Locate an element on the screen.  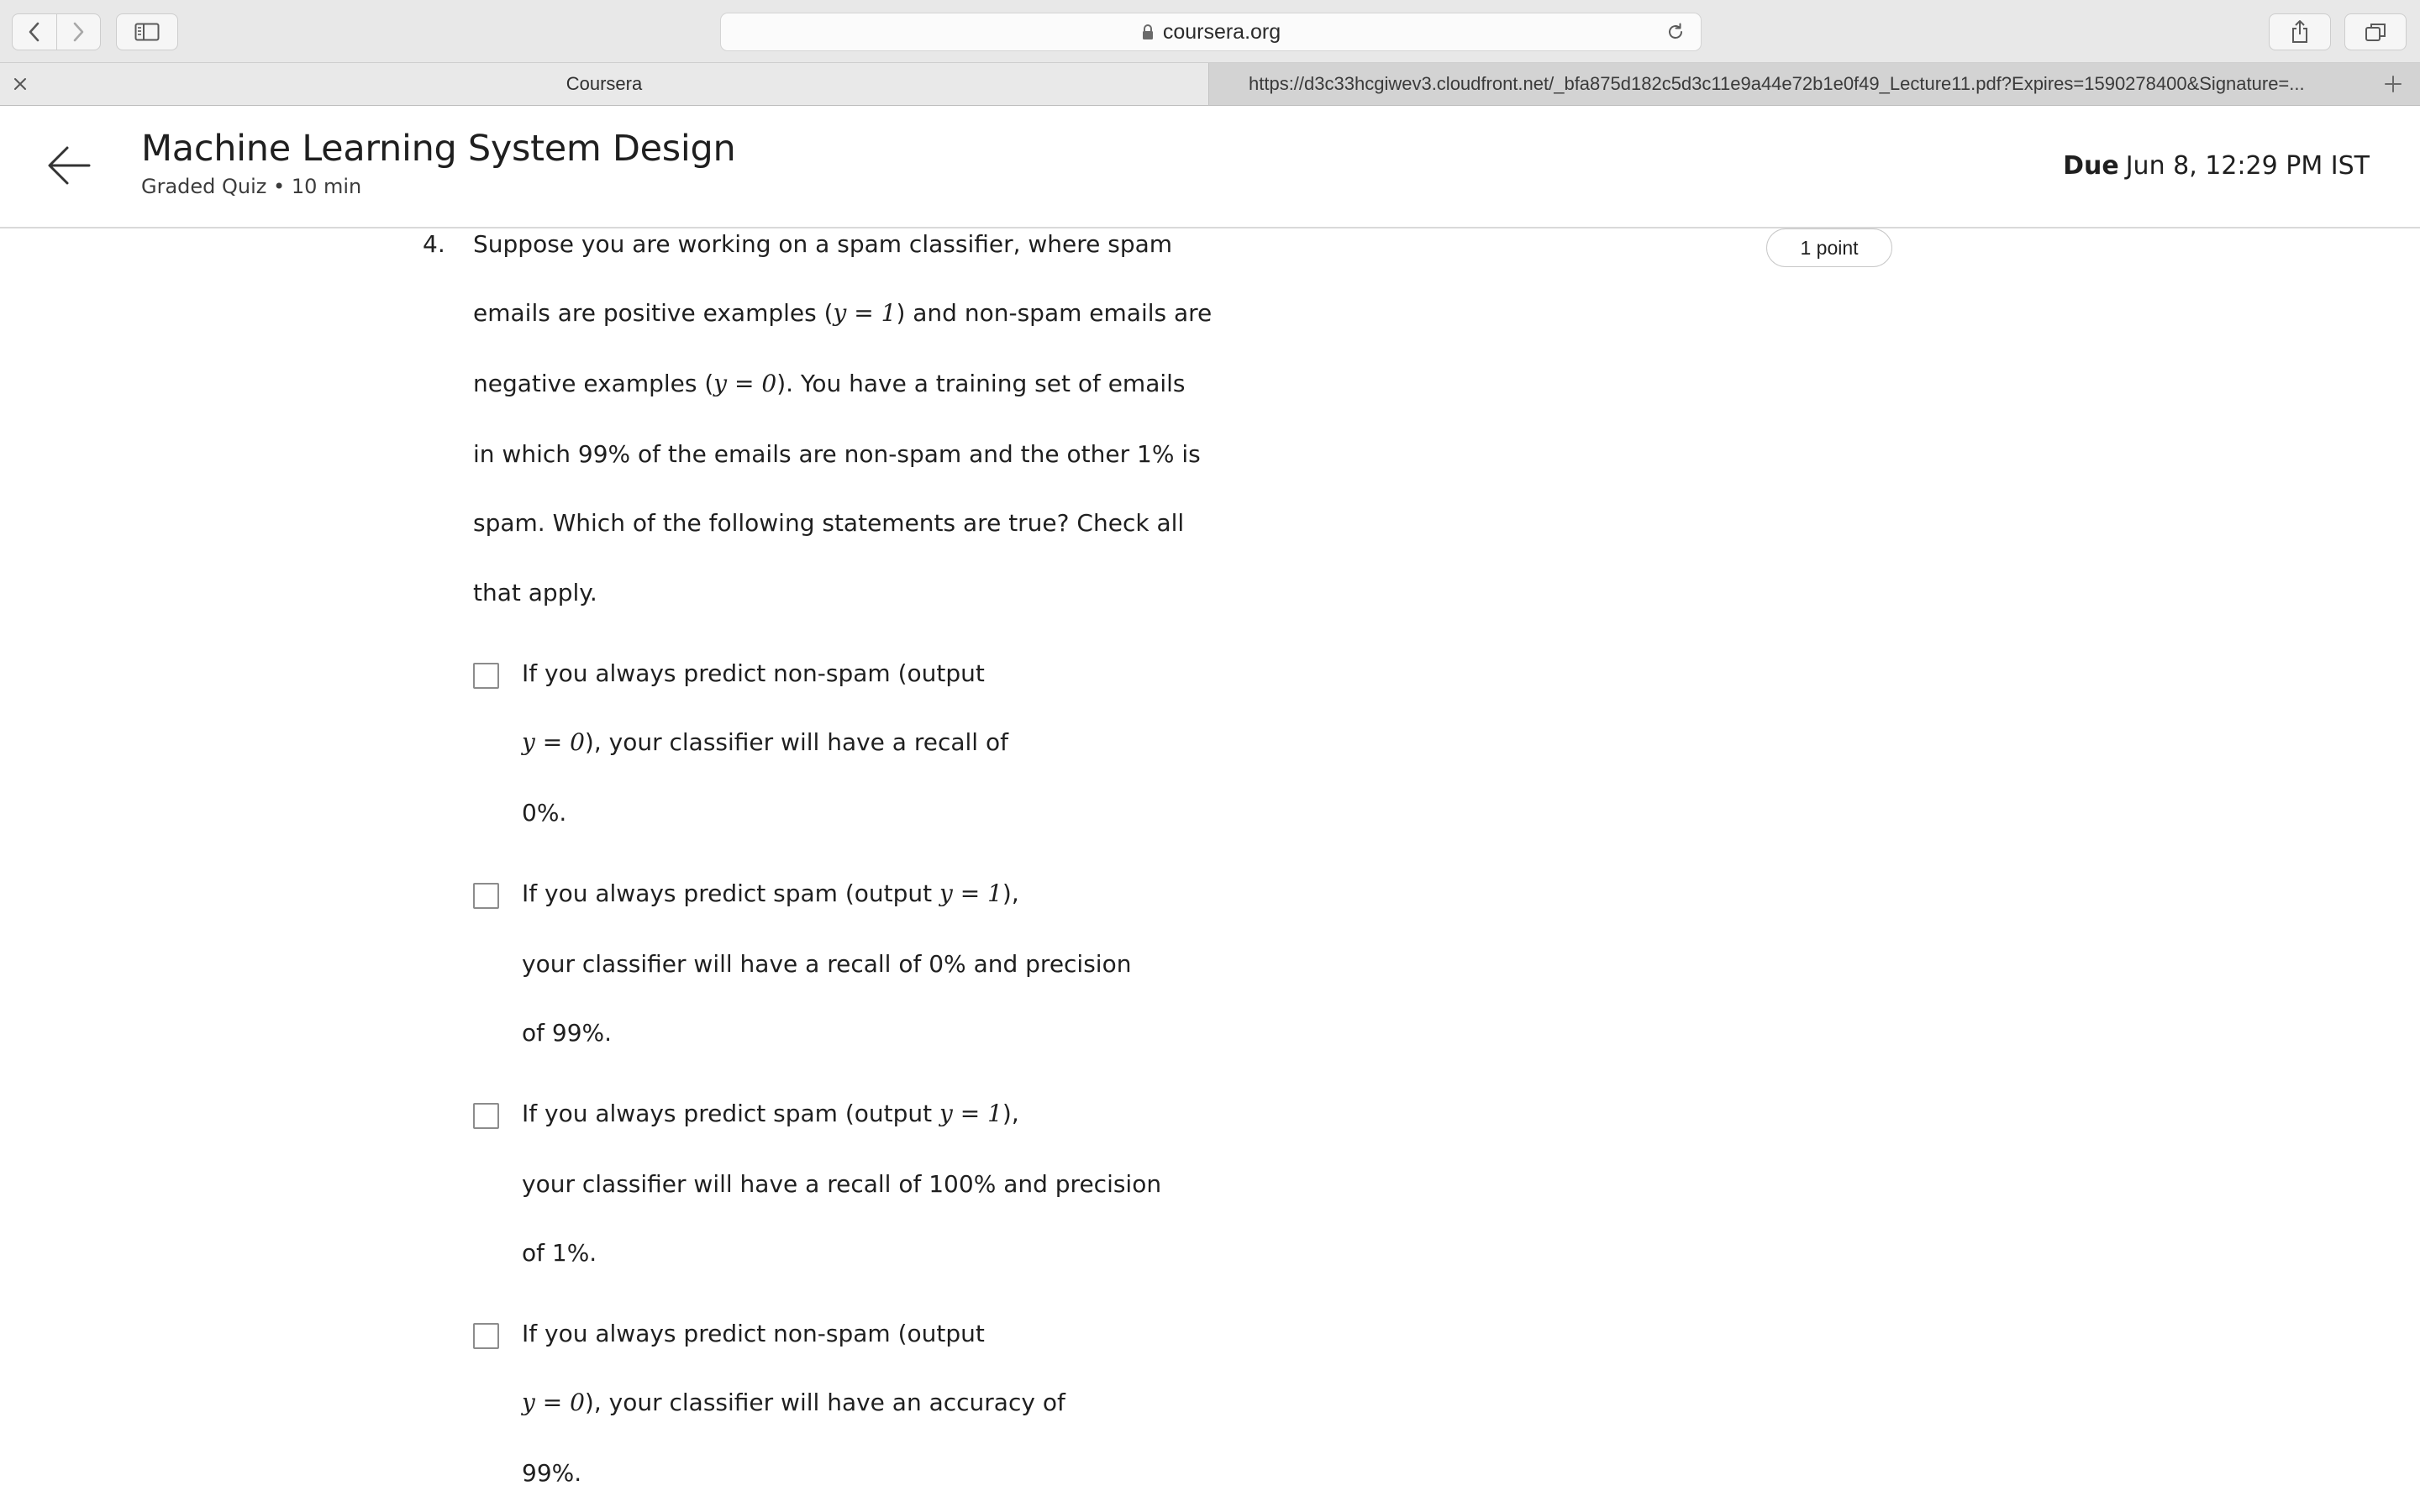
tab-title: Coursera is located at coordinates (604, 83).